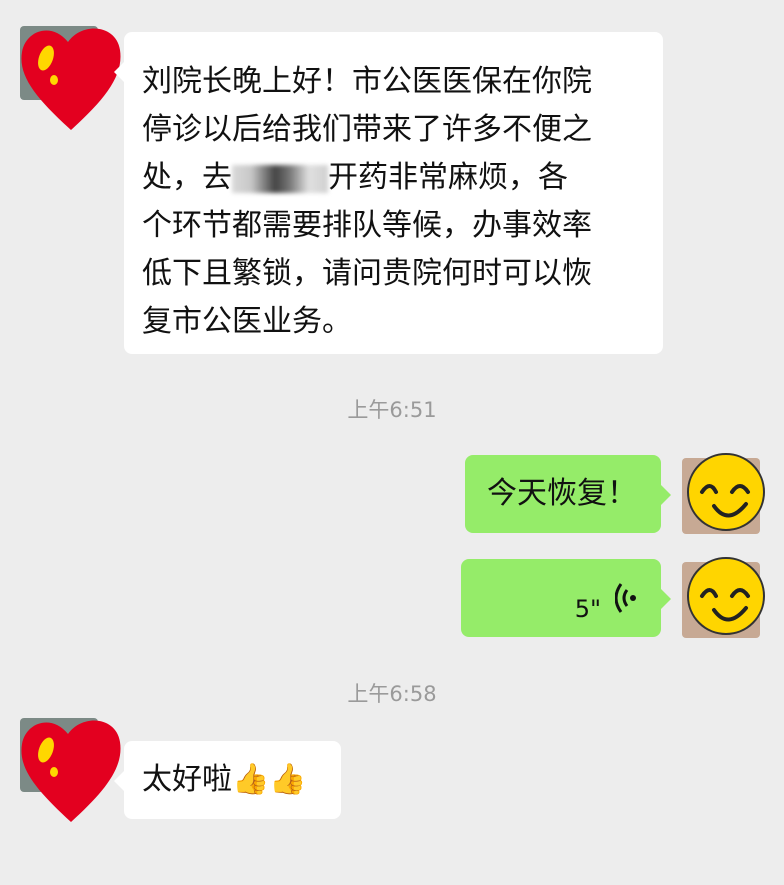 The image size is (784, 885). What do you see at coordinates (448, 177) in the screenshot?
I see `message-line-part: 开药非常麻烦，各` at bounding box center [448, 177].